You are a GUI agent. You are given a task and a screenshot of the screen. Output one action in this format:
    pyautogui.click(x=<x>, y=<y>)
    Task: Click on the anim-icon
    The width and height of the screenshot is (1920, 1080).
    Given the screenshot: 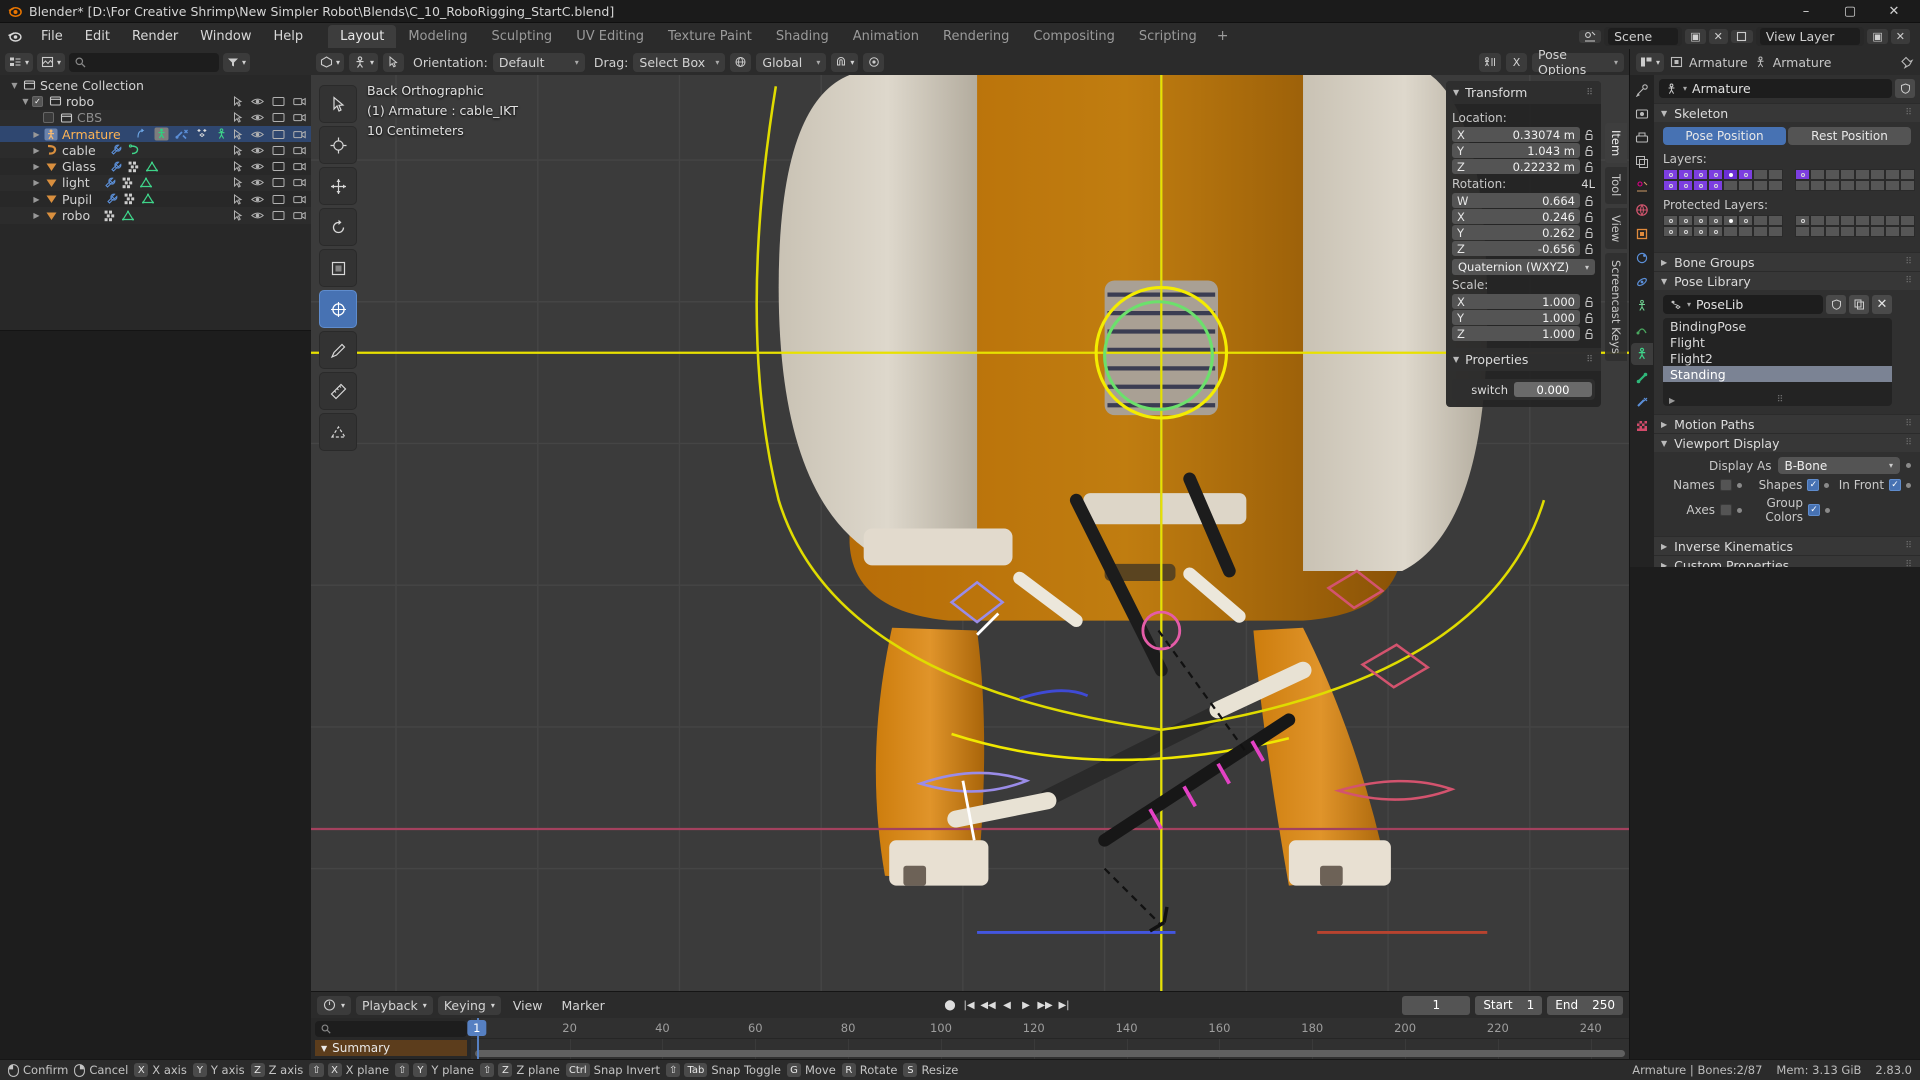 What is the action you would take?
    pyautogui.click(x=141, y=134)
    